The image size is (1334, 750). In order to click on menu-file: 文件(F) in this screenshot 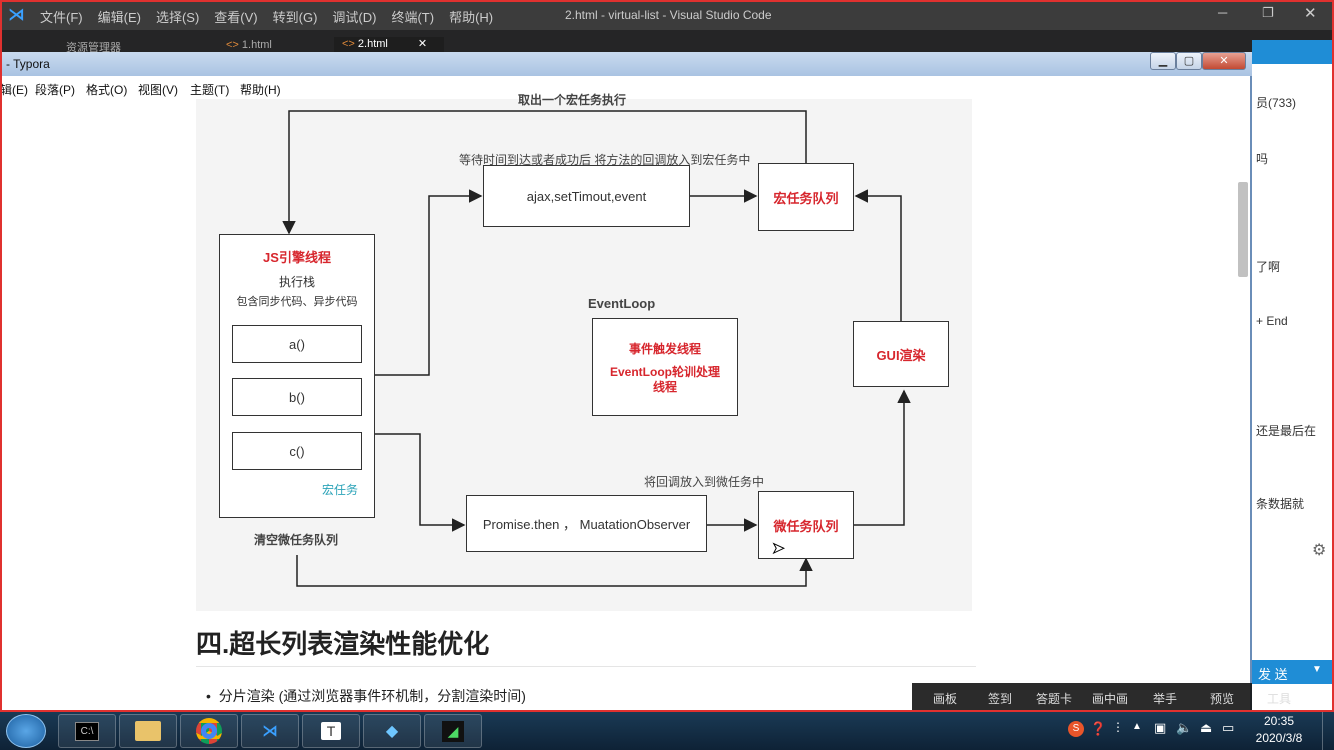, I will do `click(61, 16)`.